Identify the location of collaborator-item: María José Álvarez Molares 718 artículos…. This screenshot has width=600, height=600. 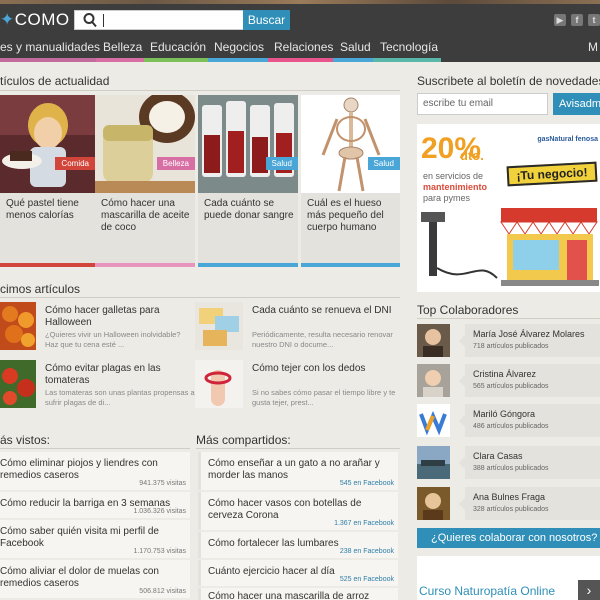
(508, 341).